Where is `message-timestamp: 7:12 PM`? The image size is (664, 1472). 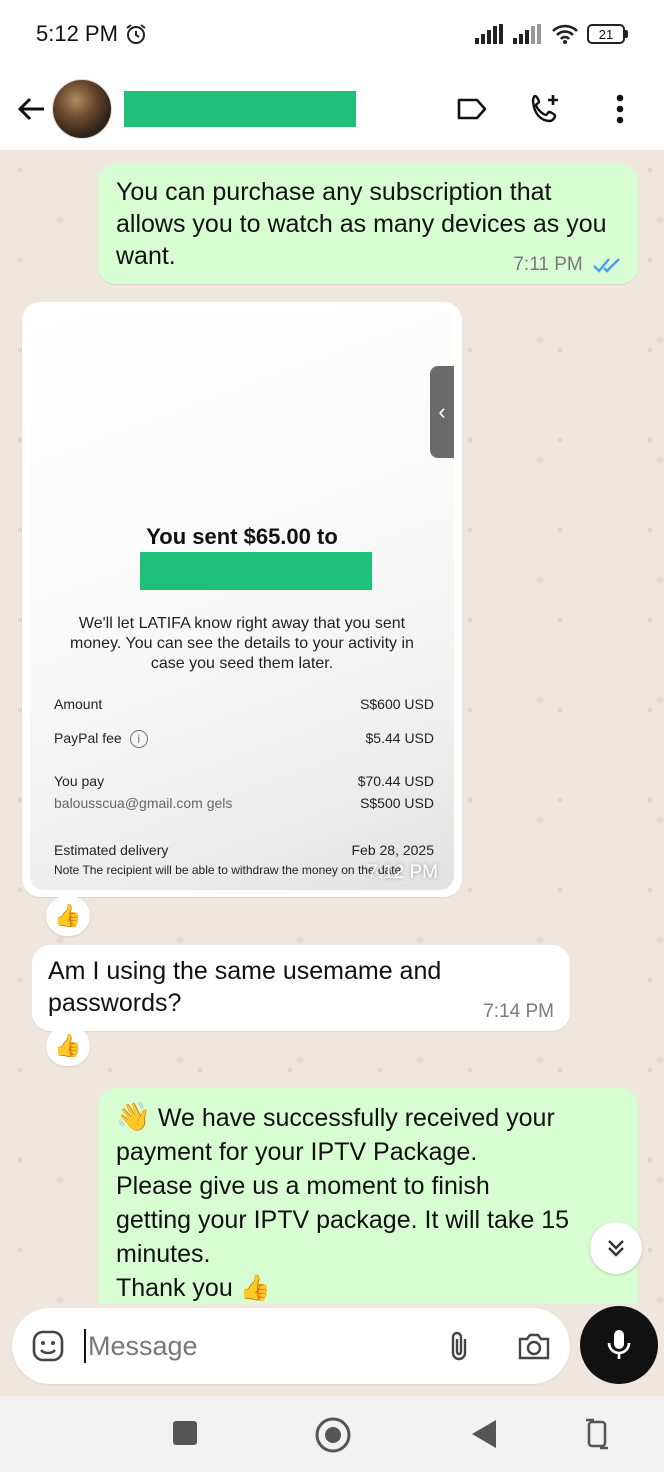
message-timestamp: 7:12 PM is located at coordinates (402, 872).